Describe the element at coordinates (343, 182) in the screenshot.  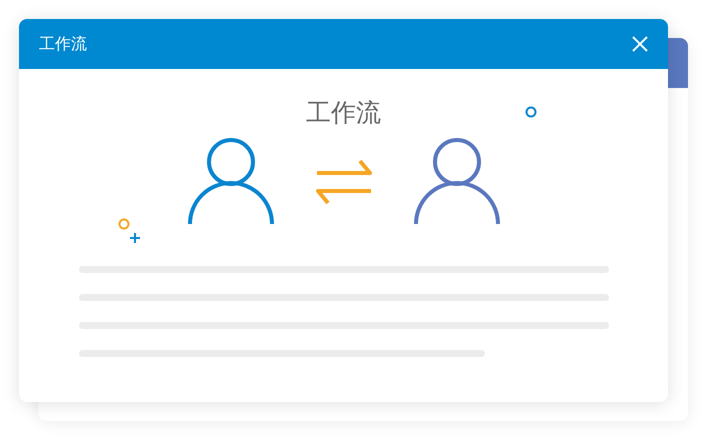
I see `swap-arrows-icon` at that location.